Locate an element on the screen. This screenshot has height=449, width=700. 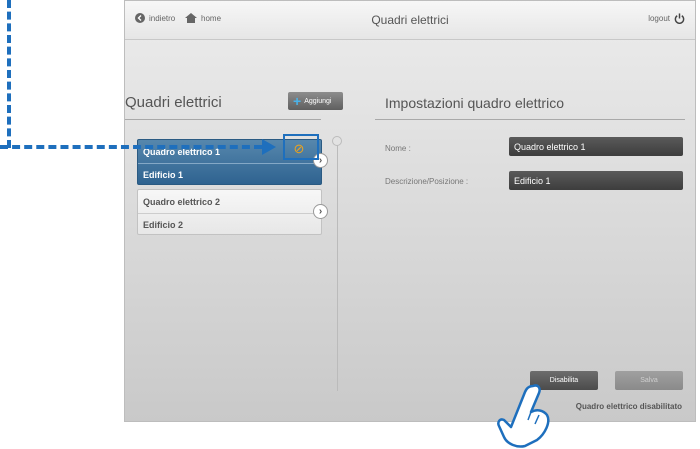
pointing-hand-icon is located at coordinates (523, 416).